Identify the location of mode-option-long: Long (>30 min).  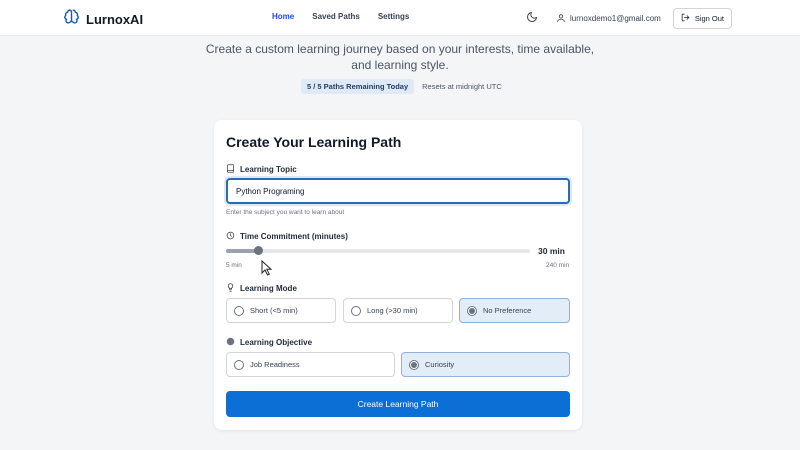
(398, 310).